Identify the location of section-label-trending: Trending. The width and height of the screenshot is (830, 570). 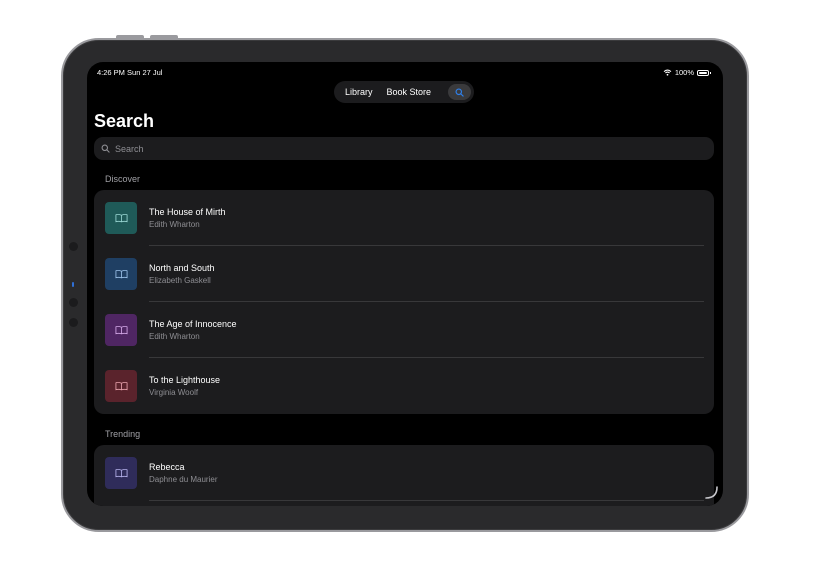
(123, 434).